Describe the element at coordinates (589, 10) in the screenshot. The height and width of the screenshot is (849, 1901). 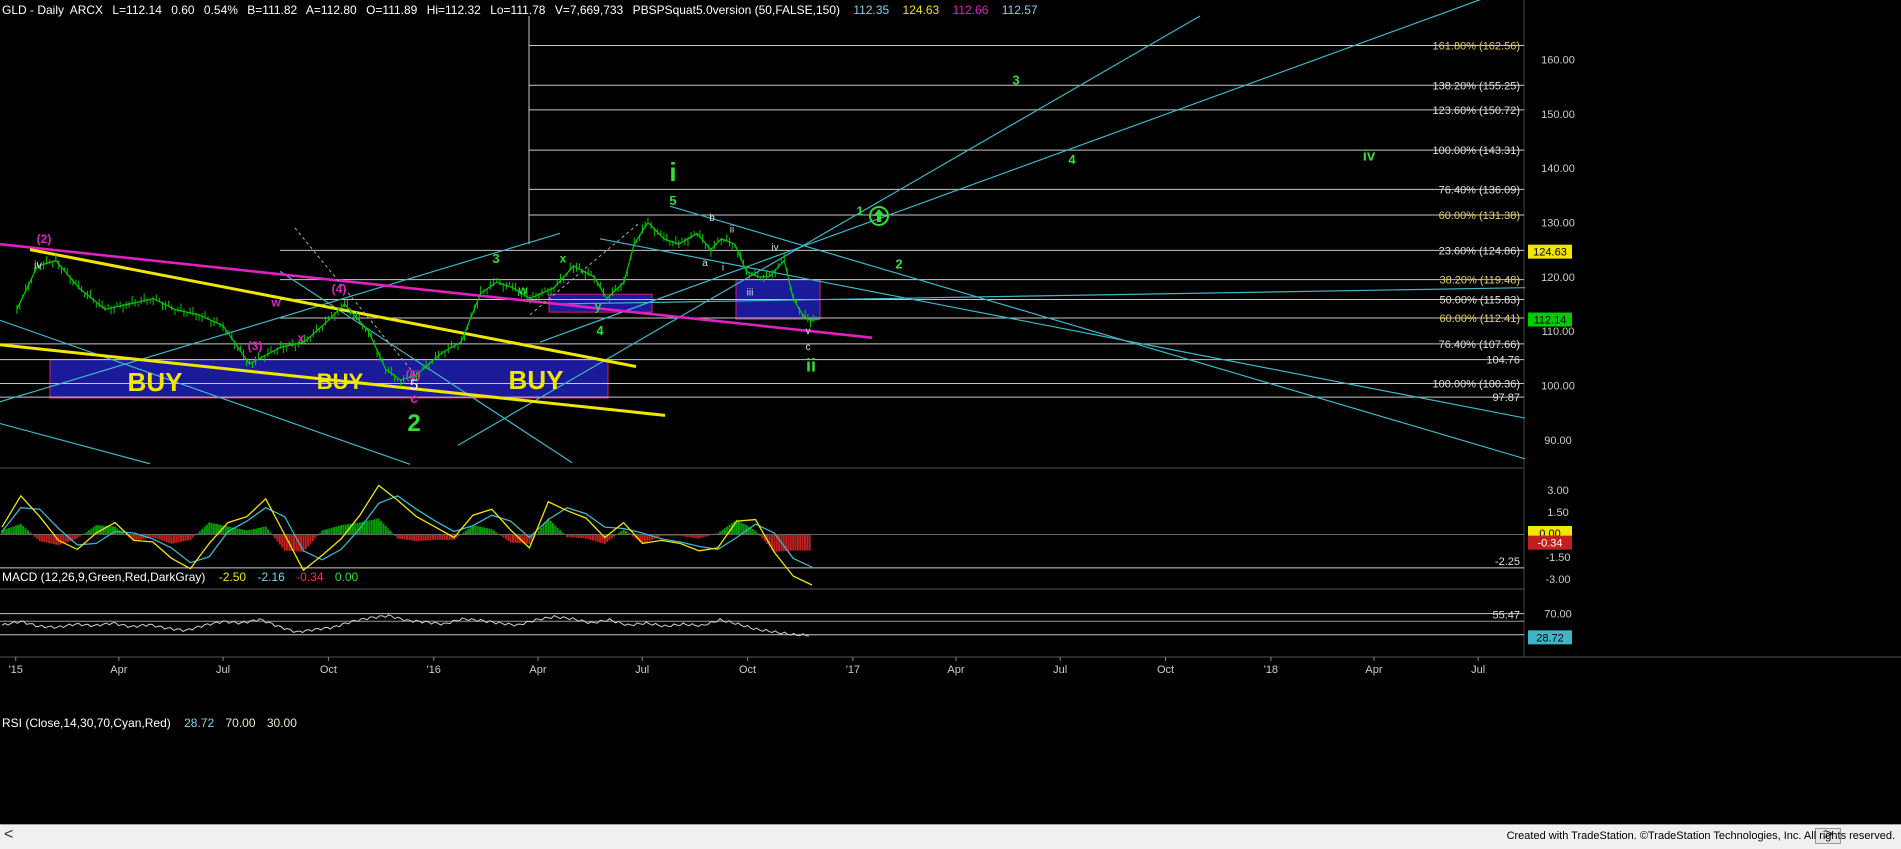
I see `volume-value: V=7,669,733` at that location.